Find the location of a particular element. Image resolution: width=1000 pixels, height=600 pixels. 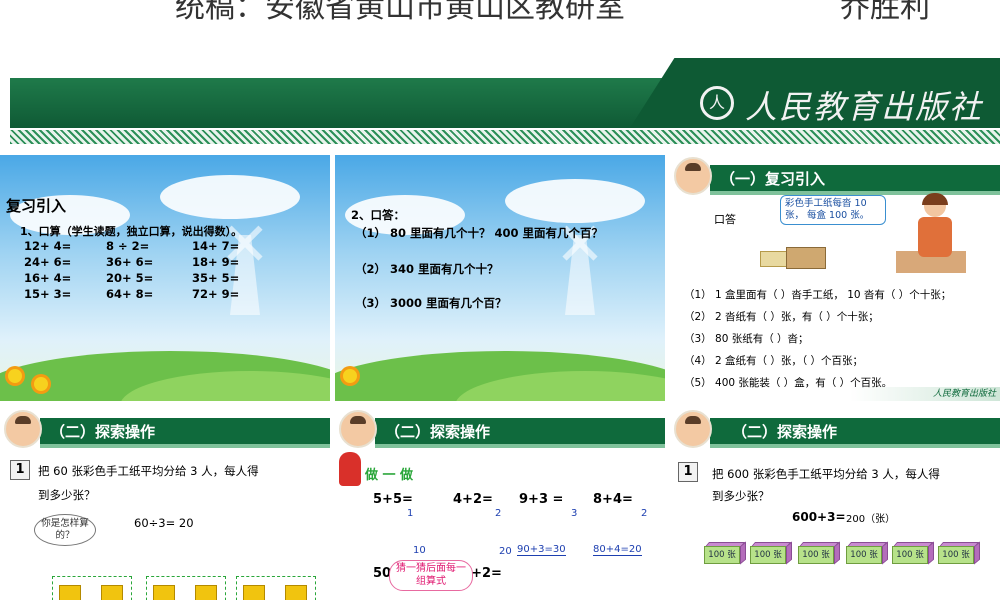

header-title: （一）复习引入 is located at coordinates (773, 179).